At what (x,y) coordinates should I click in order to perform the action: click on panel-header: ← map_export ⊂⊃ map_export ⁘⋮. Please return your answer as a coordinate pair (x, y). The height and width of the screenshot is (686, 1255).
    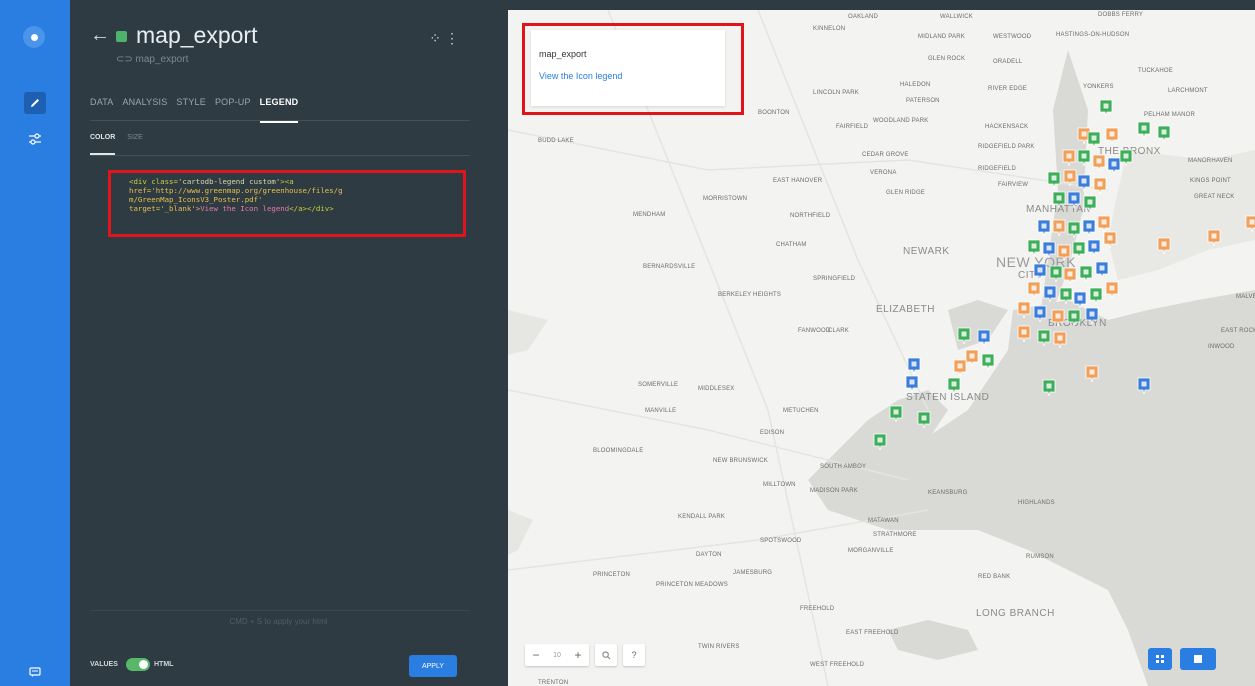
    Looking at the image, I should click on (278, 43).